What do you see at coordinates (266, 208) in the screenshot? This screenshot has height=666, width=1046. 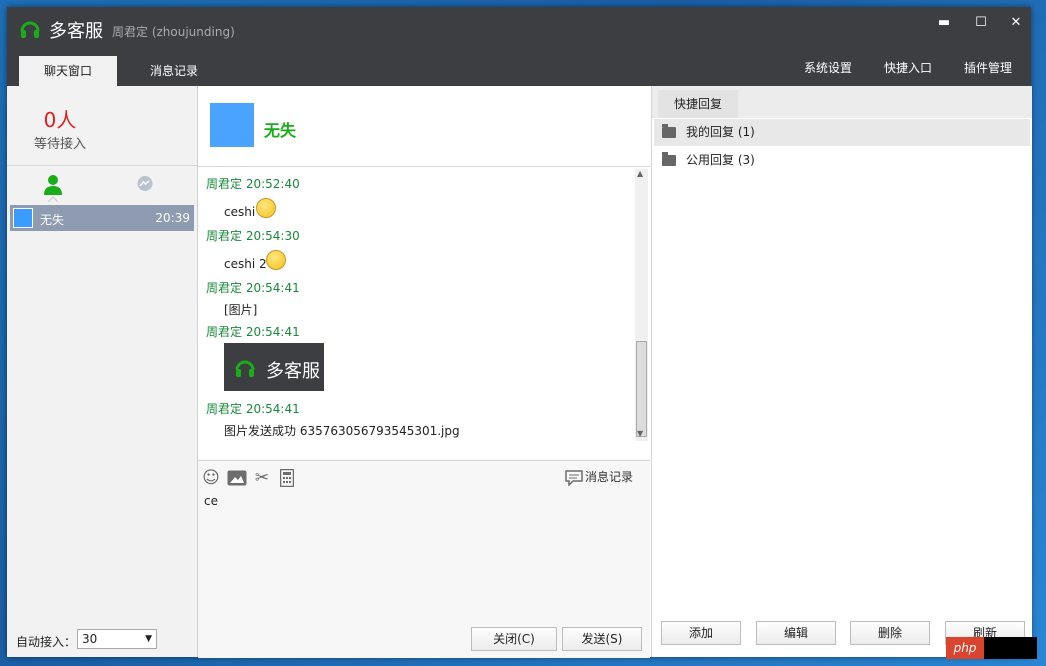 I see `smile-emoji-icon` at bounding box center [266, 208].